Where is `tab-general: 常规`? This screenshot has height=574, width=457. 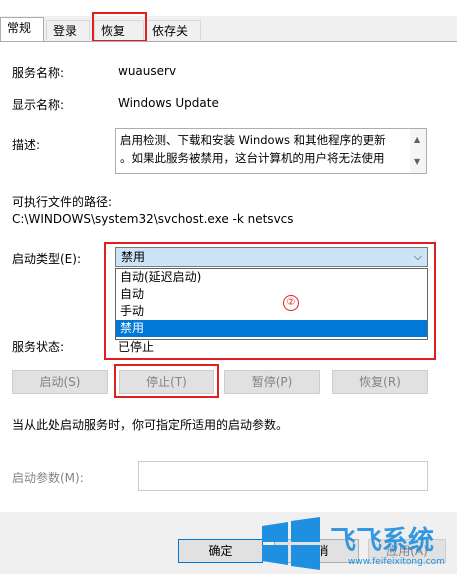 tab-general: 常规 is located at coordinates (22, 29).